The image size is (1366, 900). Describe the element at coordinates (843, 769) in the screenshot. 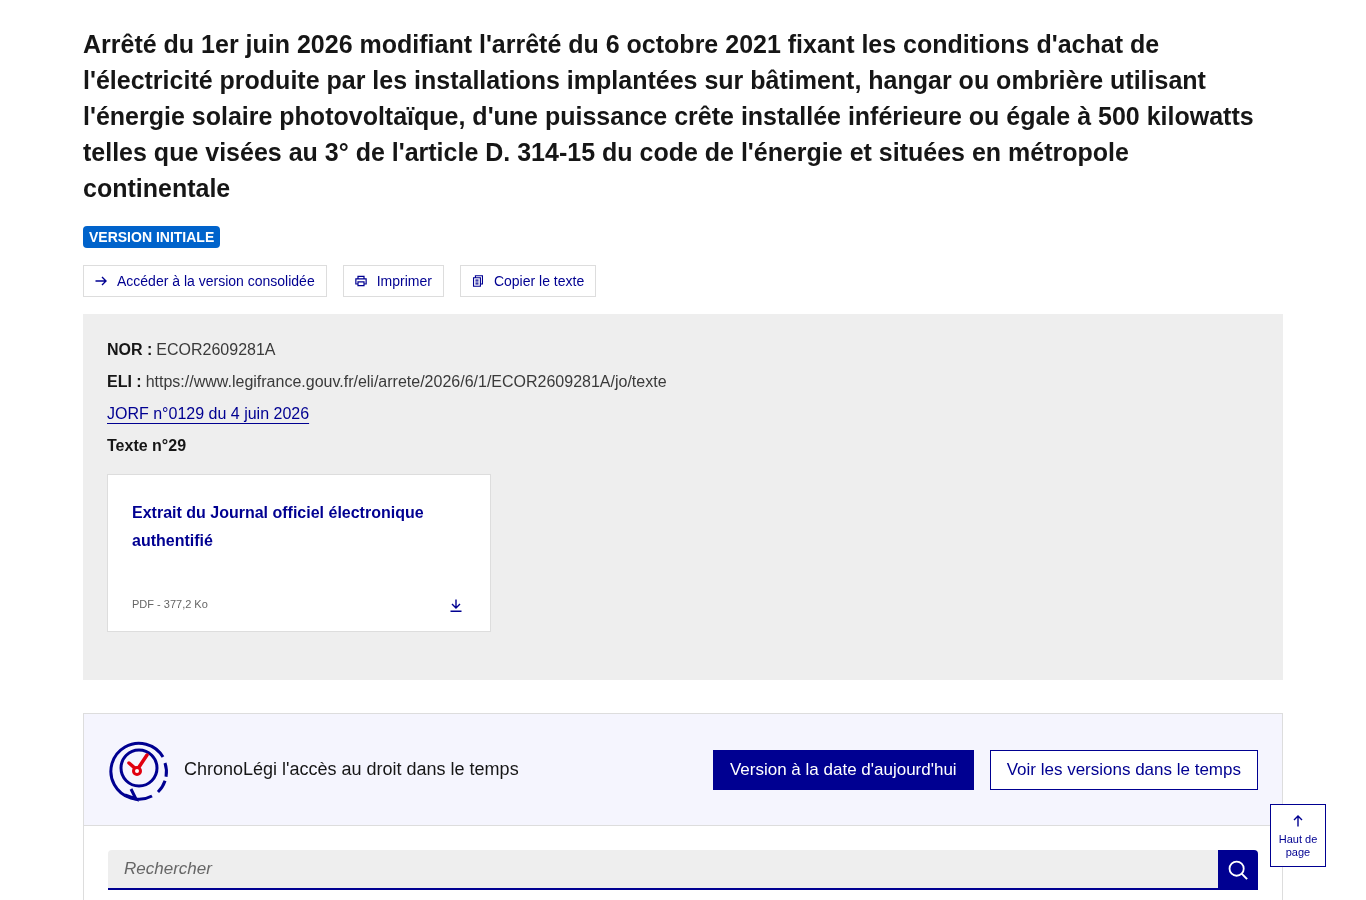

I see `current-version-button: Version à la date d'aujourd'hui` at that location.